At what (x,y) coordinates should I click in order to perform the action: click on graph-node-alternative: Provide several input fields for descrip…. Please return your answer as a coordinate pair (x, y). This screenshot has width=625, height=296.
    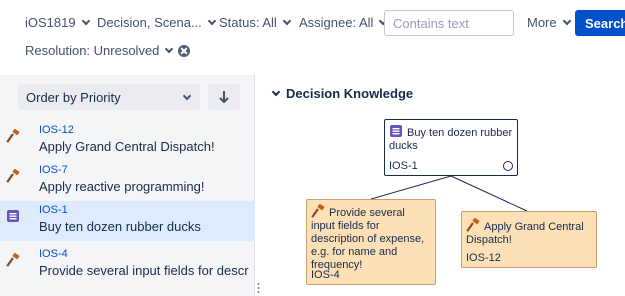
    Looking at the image, I should click on (371, 242).